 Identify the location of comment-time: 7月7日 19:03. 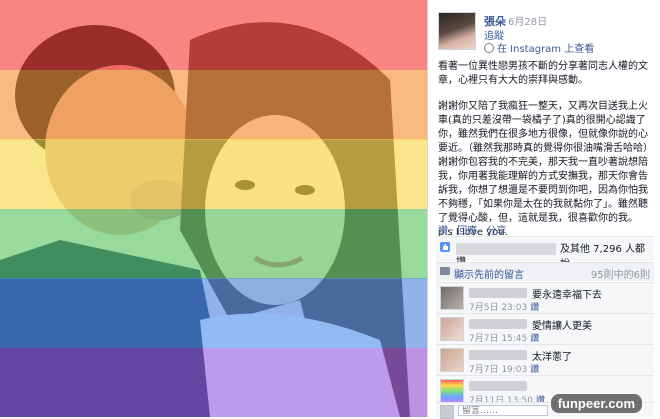
(498, 370).